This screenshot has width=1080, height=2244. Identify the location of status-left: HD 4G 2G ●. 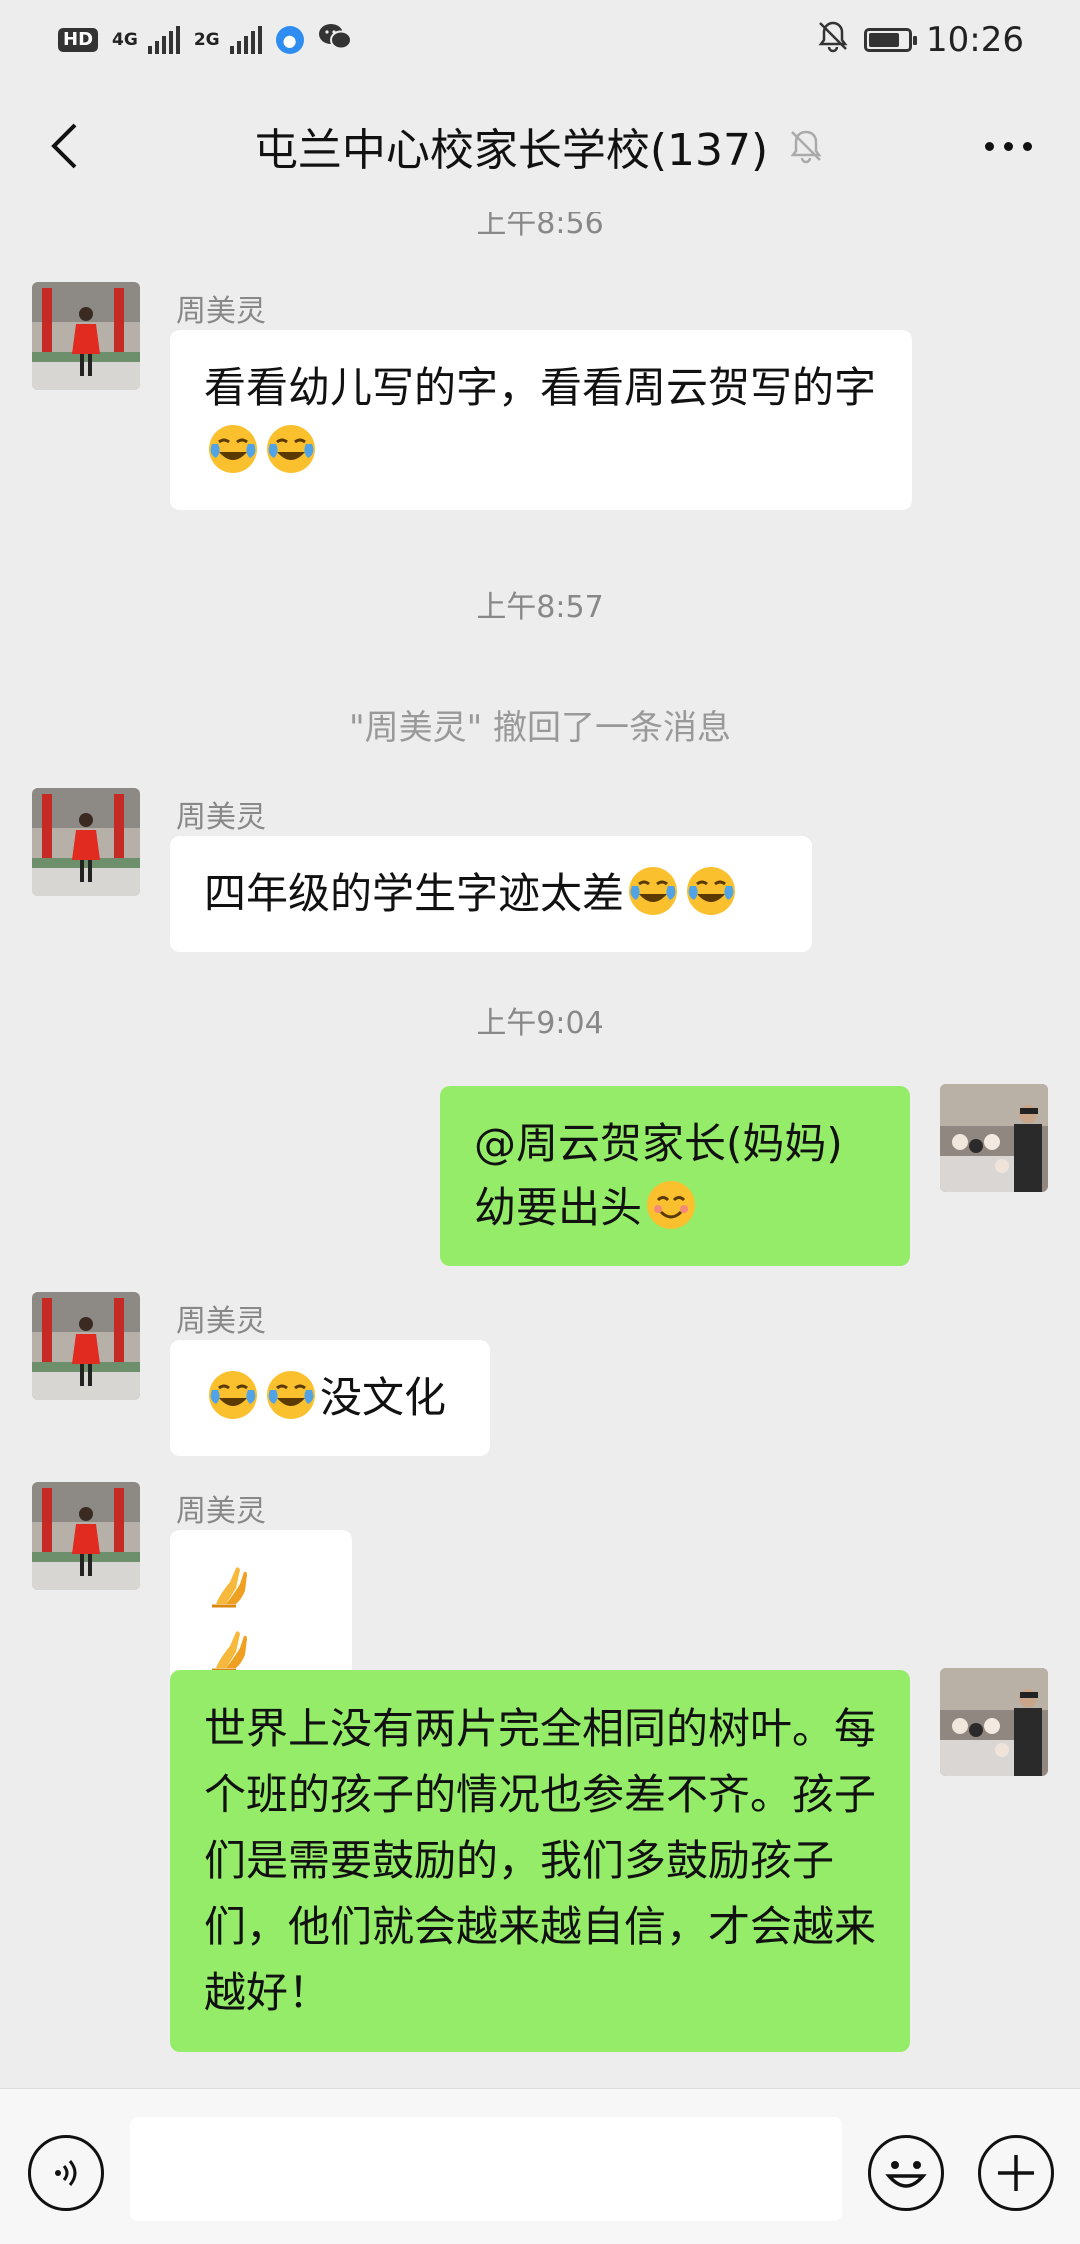
(205, 40).